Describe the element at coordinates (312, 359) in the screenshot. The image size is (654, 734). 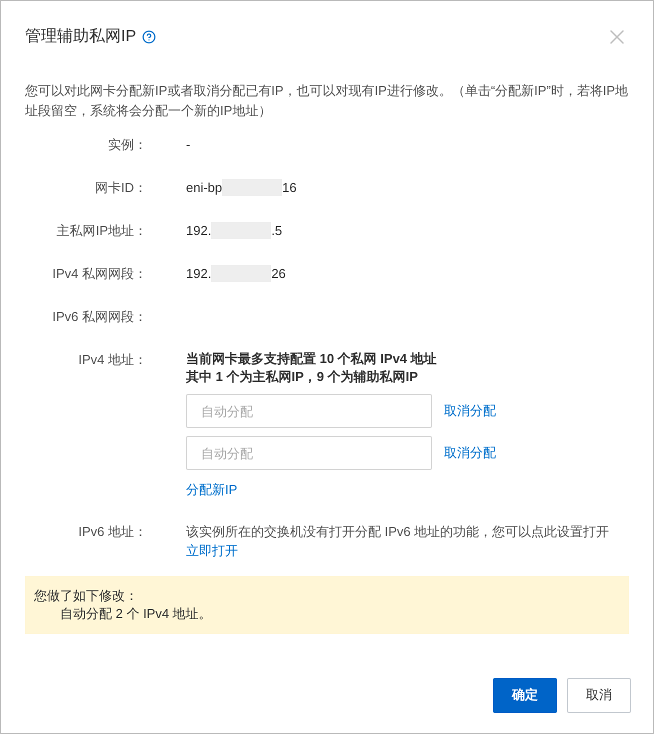
I see `limit-note: 当前网卡最多支持配置 10 个私网 IPv4 地址` at that location.